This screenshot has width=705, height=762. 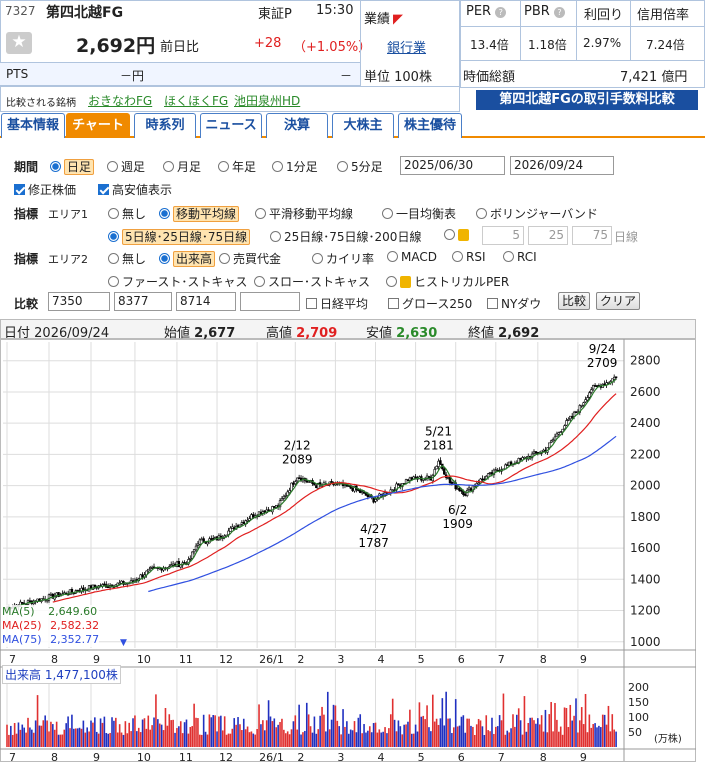 What do you see at coordinates (537, 213) in the screenshot?
I see `area1-bollinger: ボリンジャーバンド` at bounding box center [537, 213].